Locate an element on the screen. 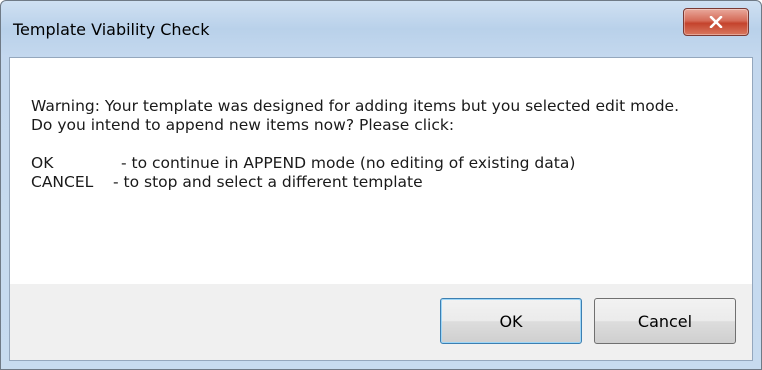 The image size is (762, 370). option-cancel-key: CANCEL is located at coordinates (62, 182).